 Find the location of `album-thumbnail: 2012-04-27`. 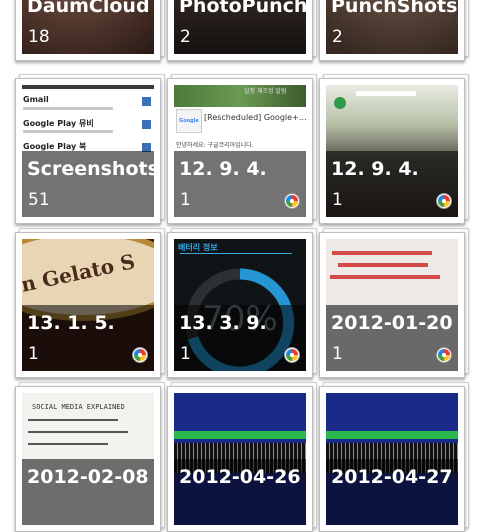

album-thumbnail: 2012-04-27 is located at coordinates (392, 459).